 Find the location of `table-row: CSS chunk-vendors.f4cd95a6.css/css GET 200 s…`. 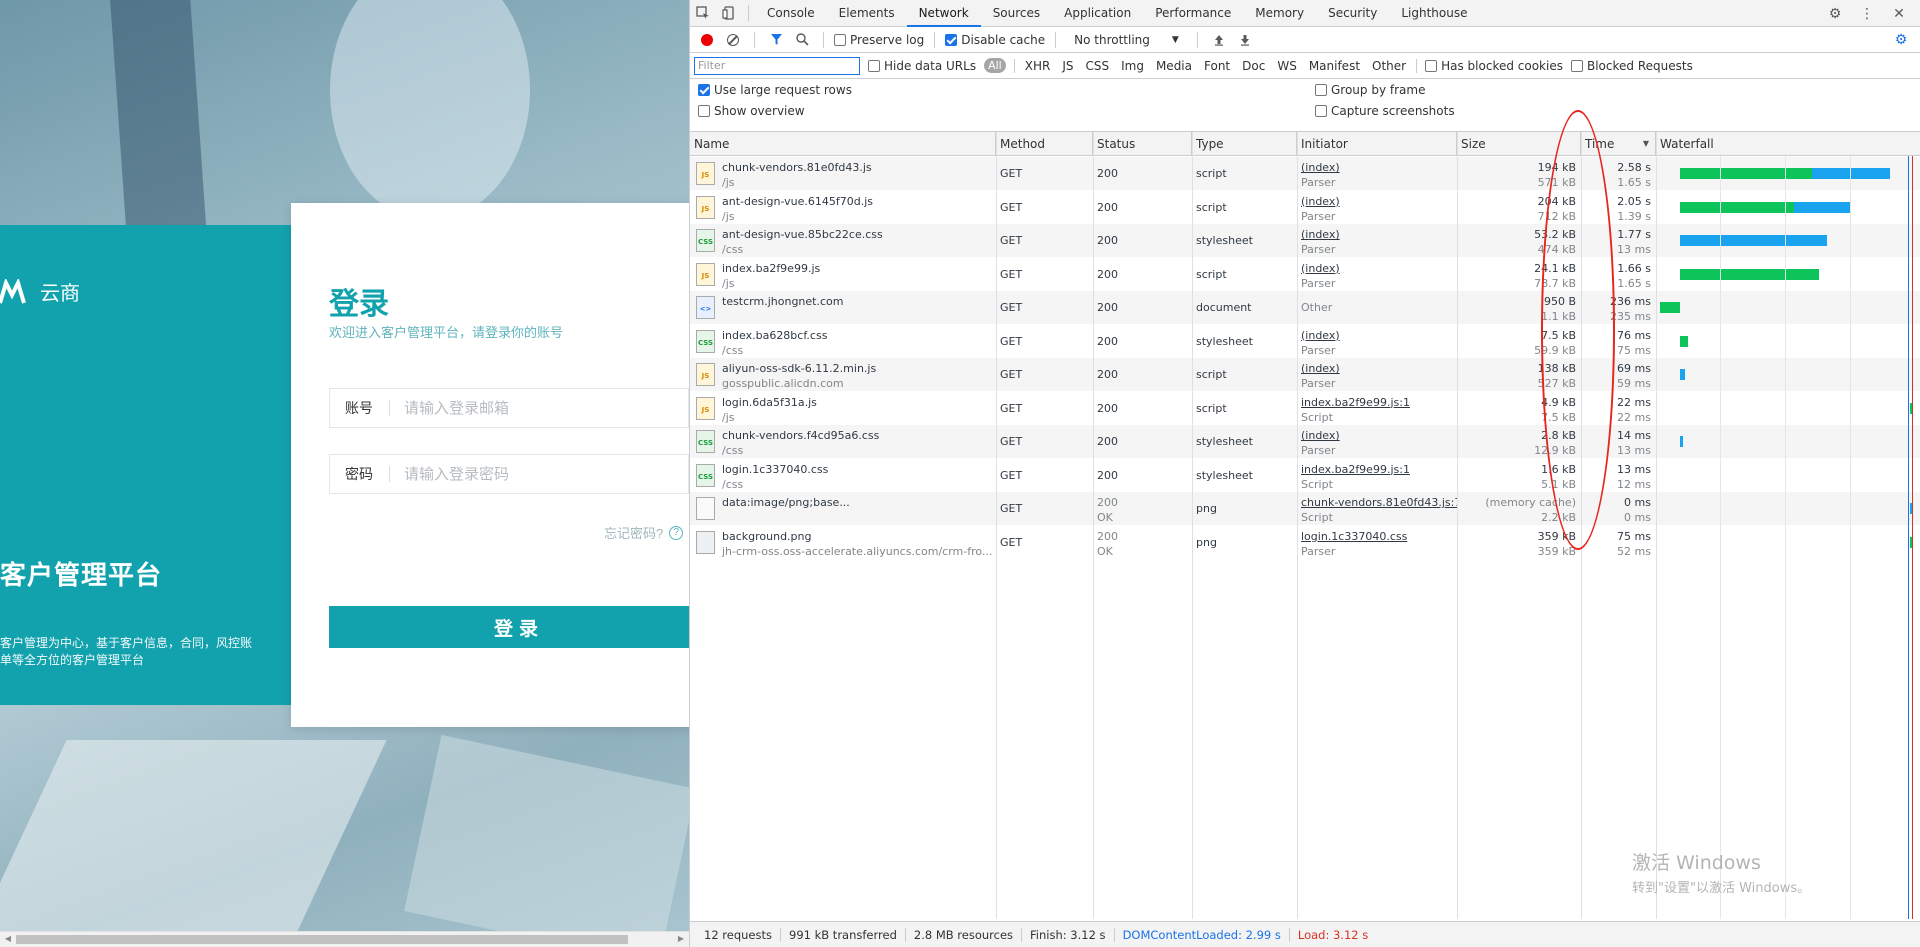

table-row: CSS chunk-vendors.f4cd95a6.css/css GET 200 s… is located at coordinates (1305, 441).